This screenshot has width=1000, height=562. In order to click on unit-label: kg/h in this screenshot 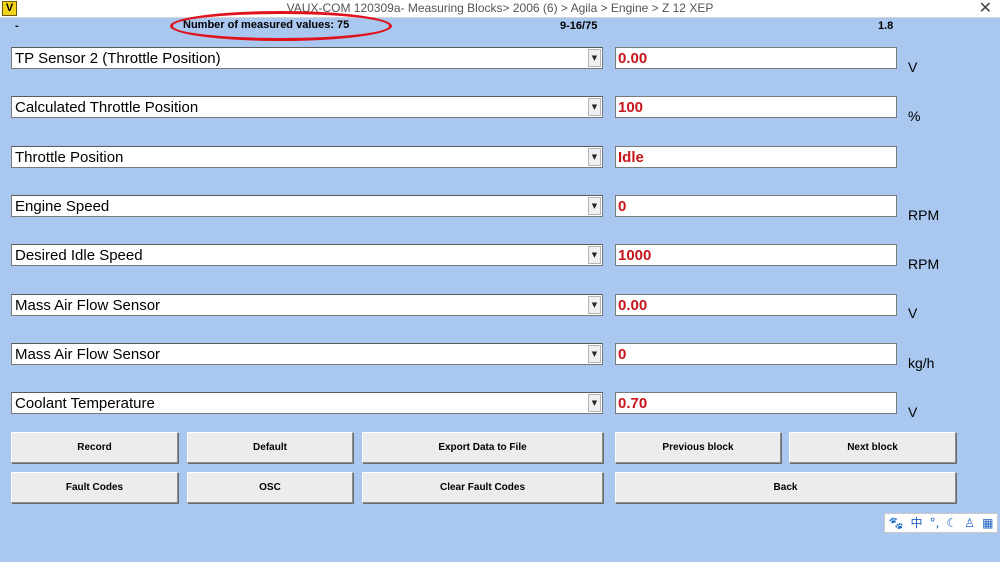, I will do `click(921, 363)`.